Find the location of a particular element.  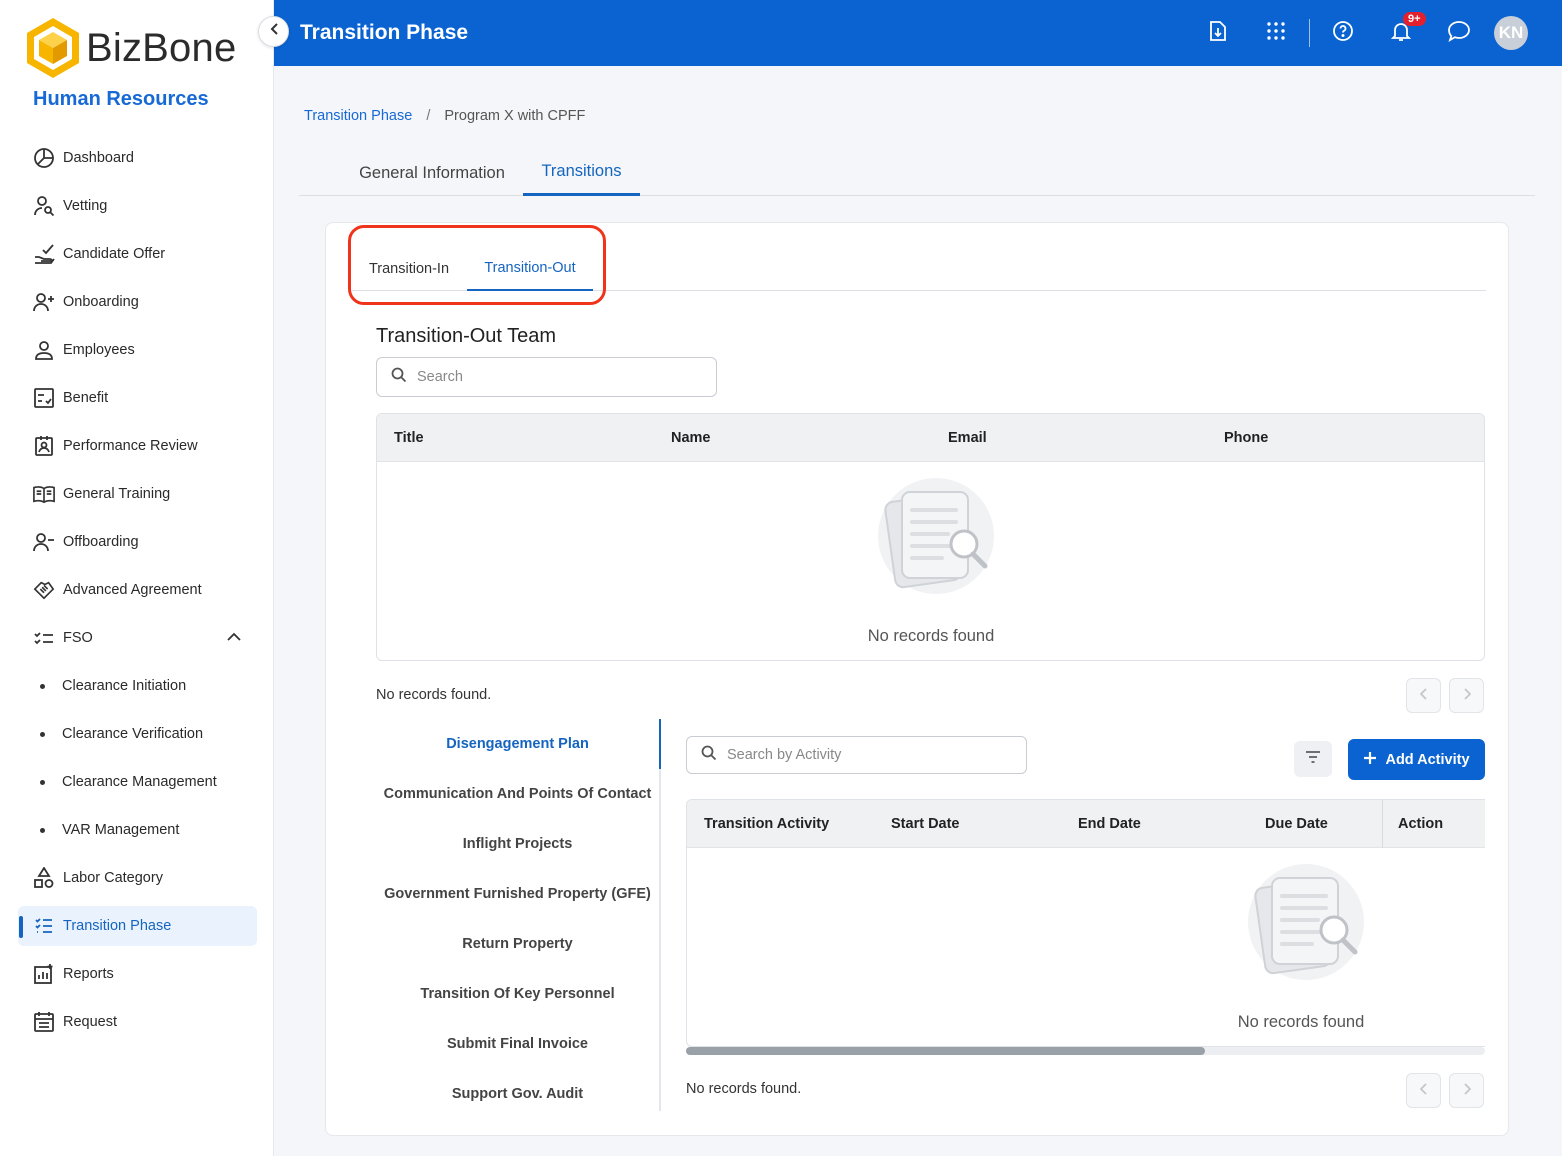

user-avatar: KN is located at coordinates (1511, 33).